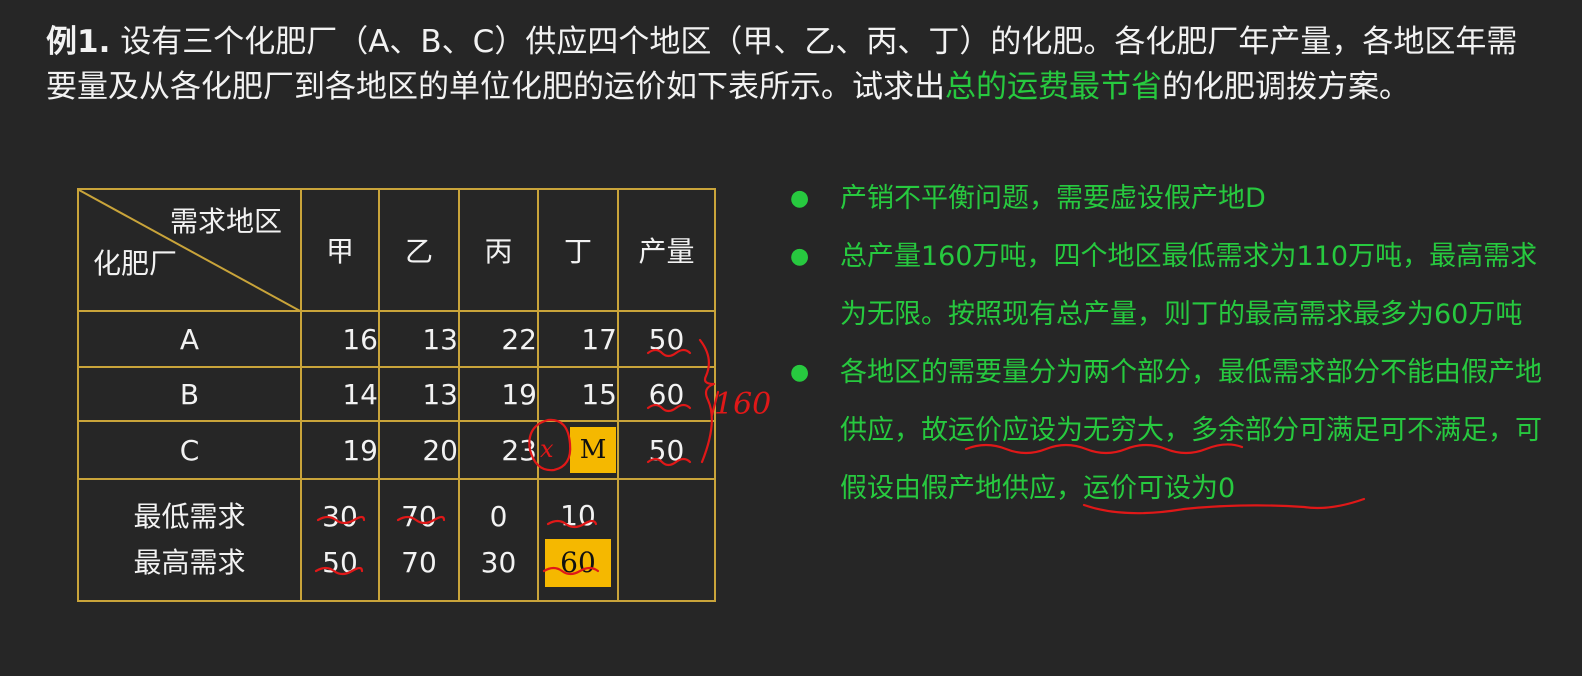  What do you see at coordinates (578, 394) in the screenshot?
I see `cost-cell: 15` at bounding box center [578, 394].